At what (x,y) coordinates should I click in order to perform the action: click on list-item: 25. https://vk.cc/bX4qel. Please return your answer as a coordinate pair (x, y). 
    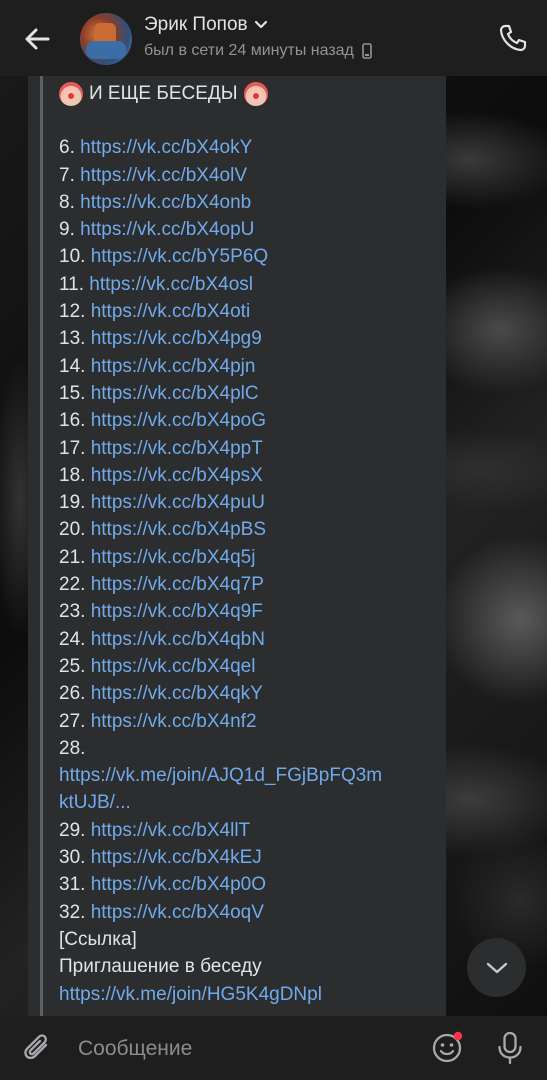
    Looking at the image, I should click on (249, 666).